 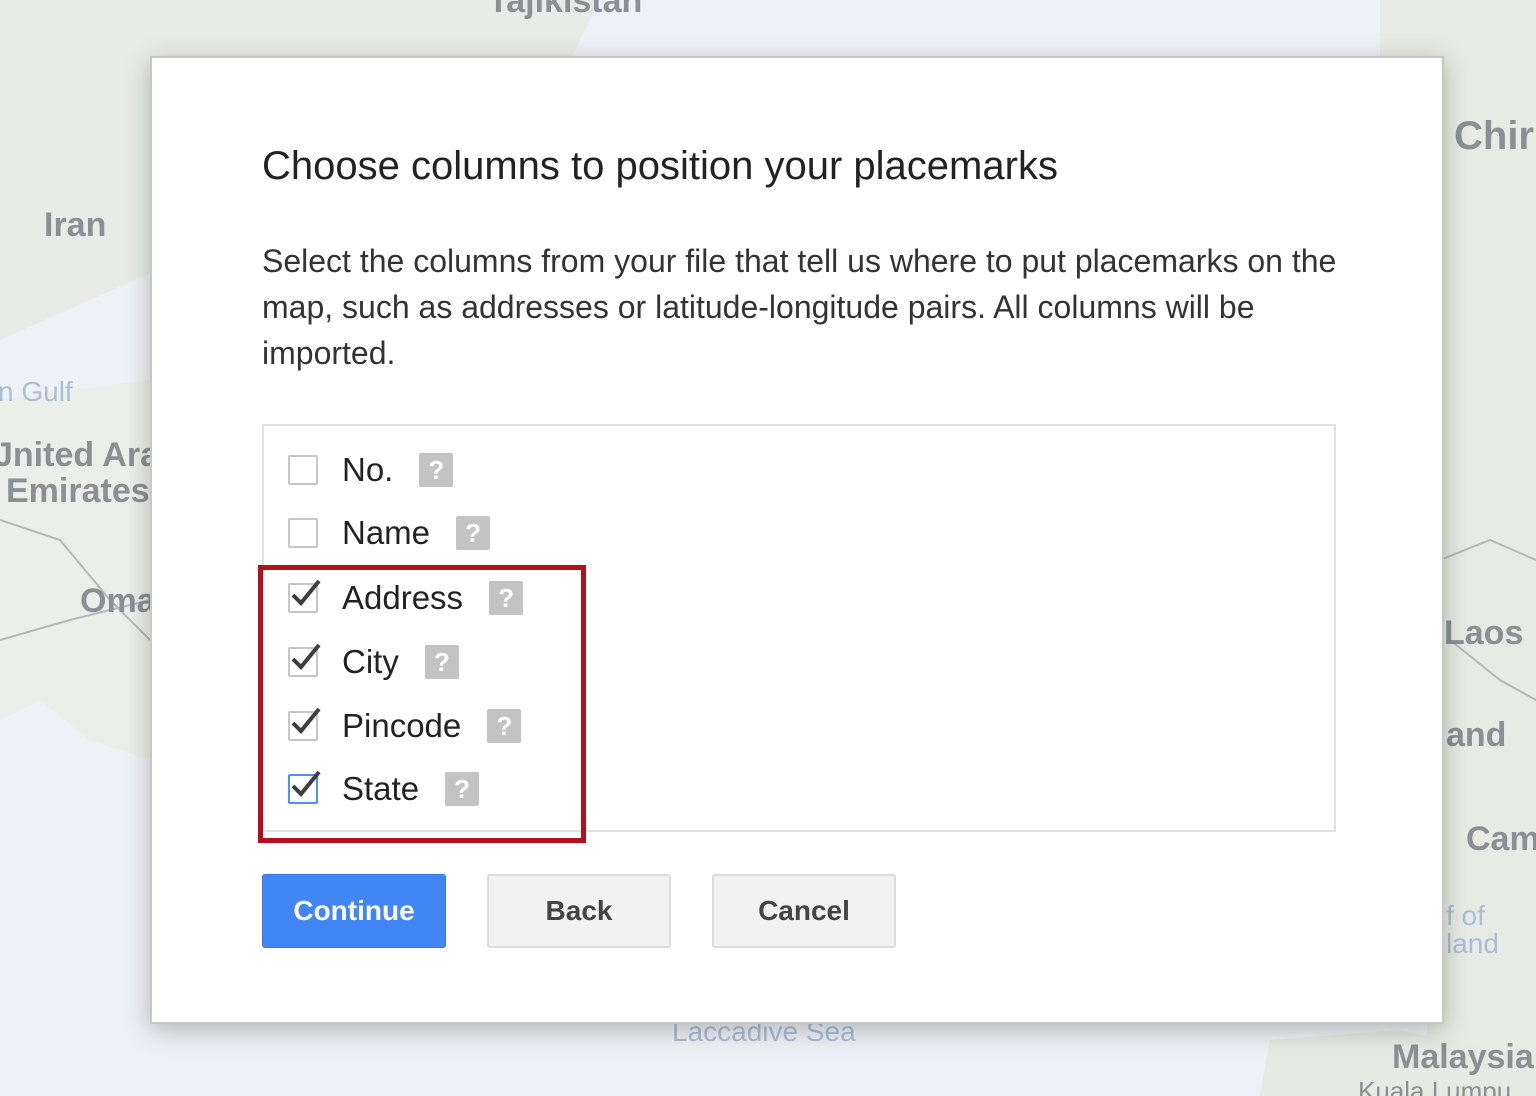 I want to click on map-label-gulf: n Gulf, so click(x=36, y=391).